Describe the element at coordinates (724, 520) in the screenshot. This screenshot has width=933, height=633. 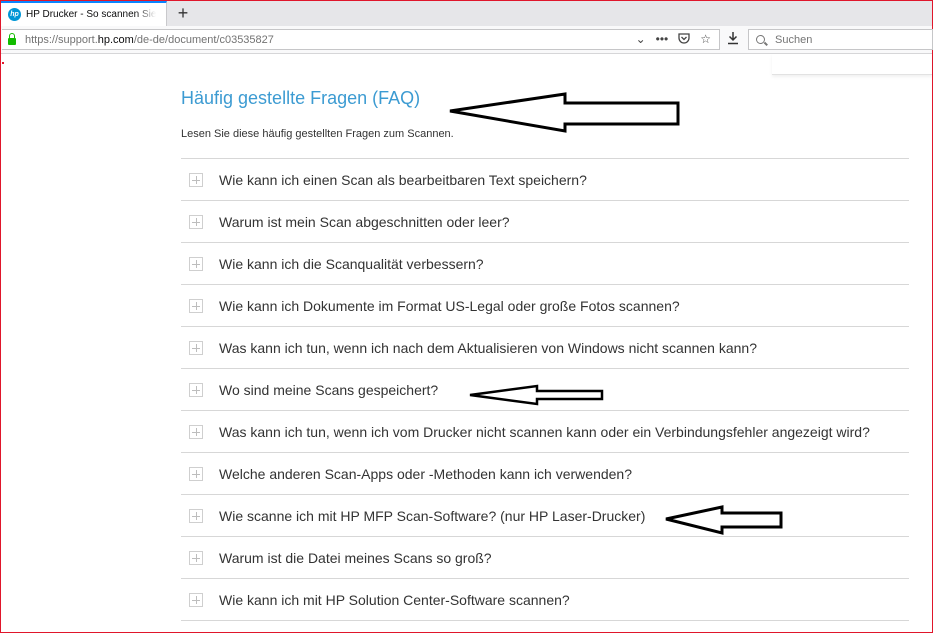
I see `annotation-arrow-icon` at that location.